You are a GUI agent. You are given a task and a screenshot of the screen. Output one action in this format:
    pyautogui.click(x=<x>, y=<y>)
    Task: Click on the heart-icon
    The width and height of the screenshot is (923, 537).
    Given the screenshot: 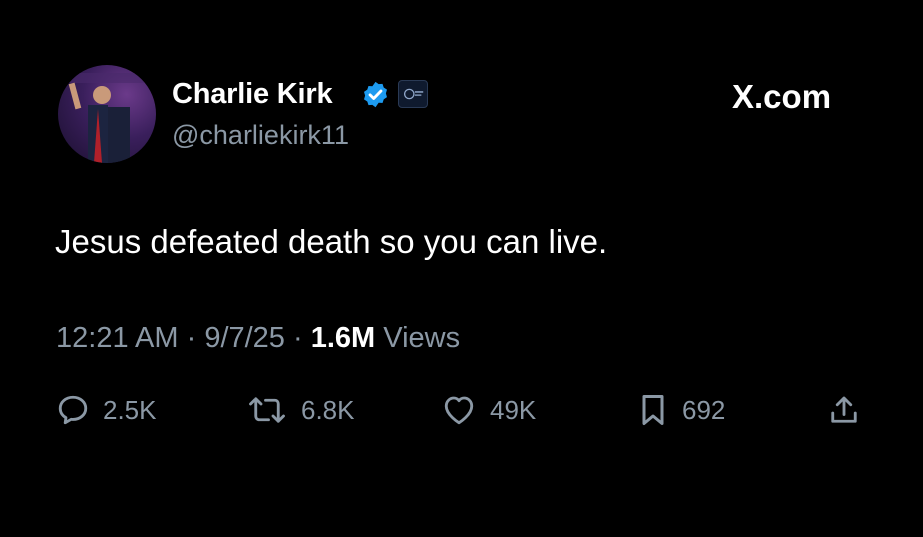 What is the action you would take?
    pyautogui.click(x=459, y=410)
    